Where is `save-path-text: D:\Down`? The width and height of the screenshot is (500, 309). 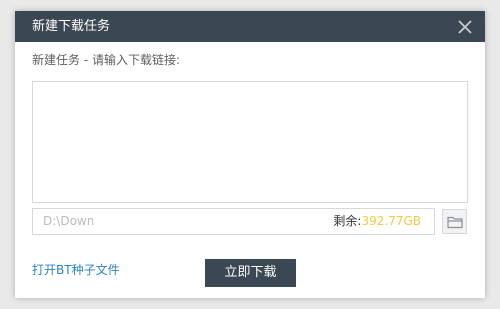 save-path-text: D:\Down is located at coordinates (69, 221).